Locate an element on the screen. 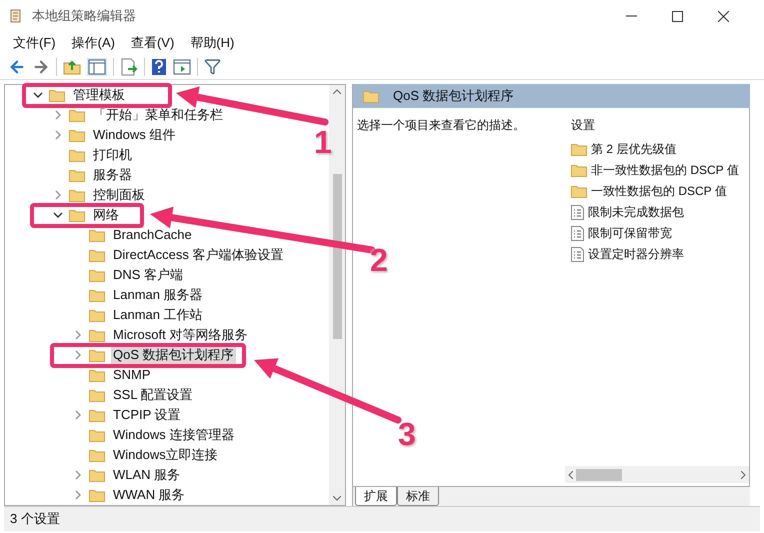  tree-item: Windows 连接管理器 is located at coordinates (173, 435).